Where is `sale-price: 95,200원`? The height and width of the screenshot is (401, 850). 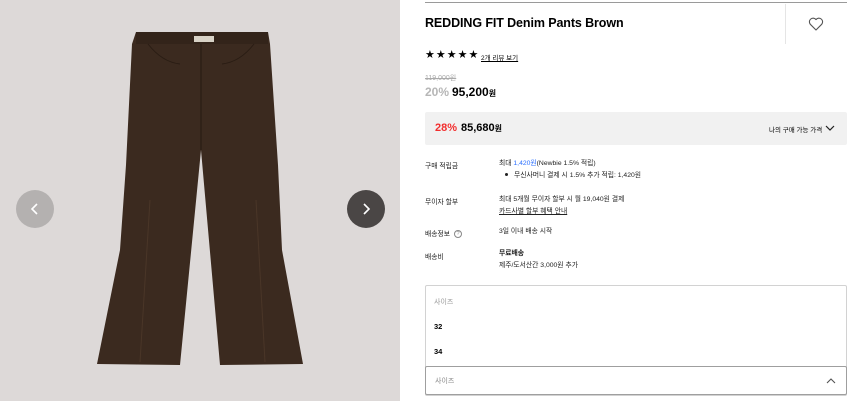 sale-price: 95,200원 is located at coordinates (474, 92).